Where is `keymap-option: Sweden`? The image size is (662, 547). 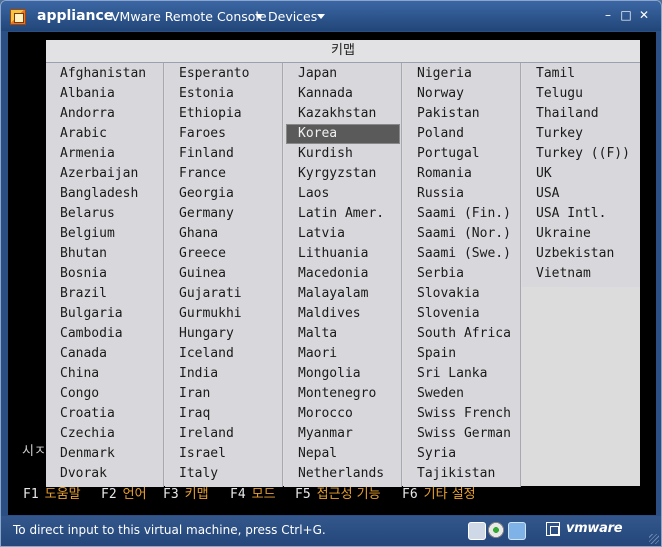
keymap-option: Sweden is located at coordinates (462, 394).